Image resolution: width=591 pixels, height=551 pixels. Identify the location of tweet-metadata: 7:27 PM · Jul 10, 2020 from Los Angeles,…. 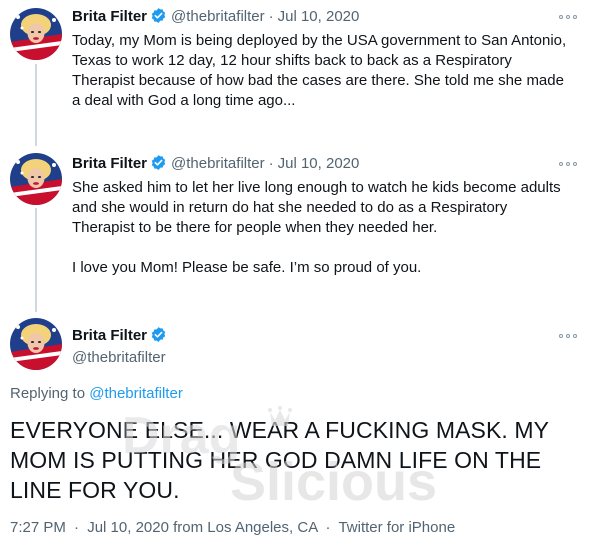
(232, 527).